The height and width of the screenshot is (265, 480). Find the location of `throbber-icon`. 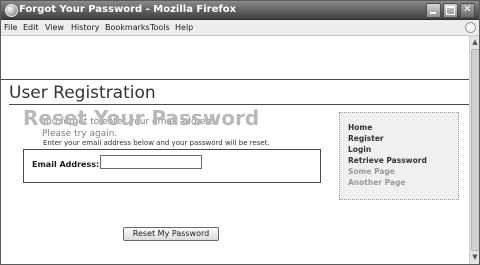

throbber-icon is located at coordinates (470, 27).